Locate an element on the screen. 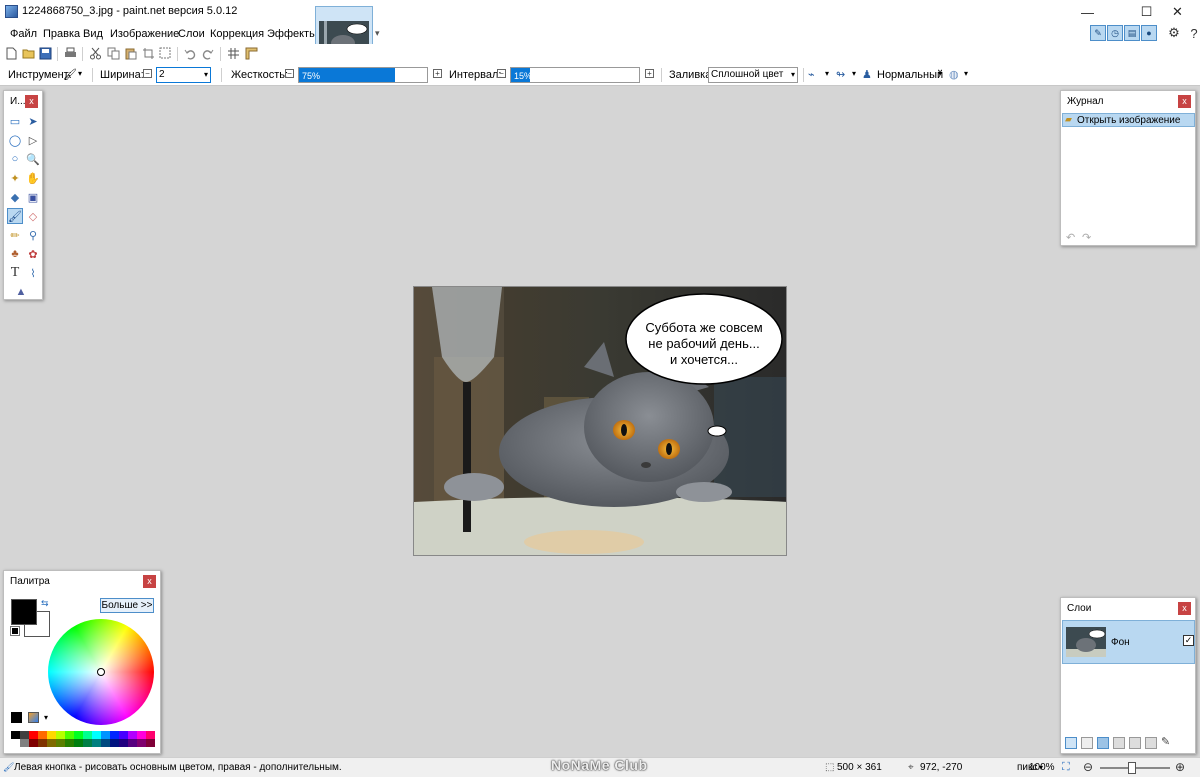 The width and height of the screenshot is (1200, 777). hardness-slider: 75% is located at coordinates (363, 75).